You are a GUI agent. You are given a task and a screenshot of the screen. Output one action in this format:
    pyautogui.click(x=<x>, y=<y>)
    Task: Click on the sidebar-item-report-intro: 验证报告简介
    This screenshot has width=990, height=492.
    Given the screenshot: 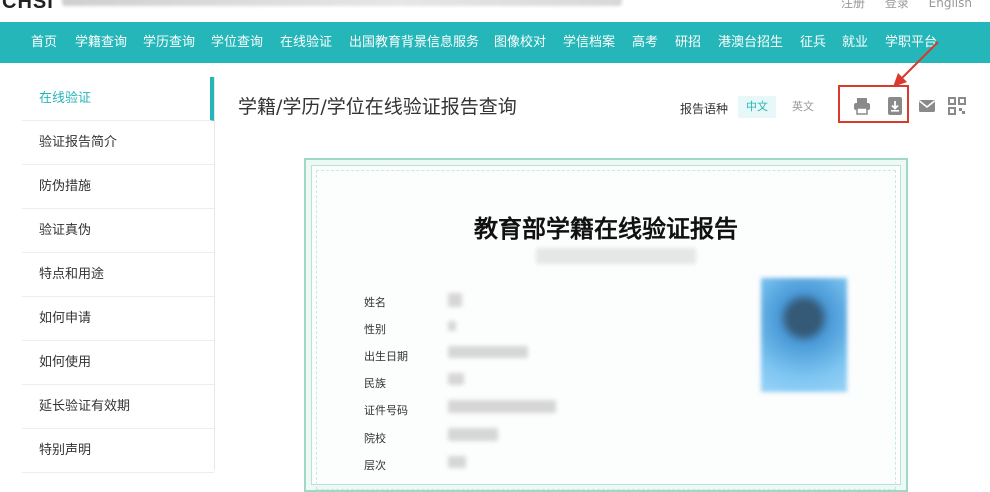 What is the action you would take?
    pyautogui.click(x=118, y=143)
    